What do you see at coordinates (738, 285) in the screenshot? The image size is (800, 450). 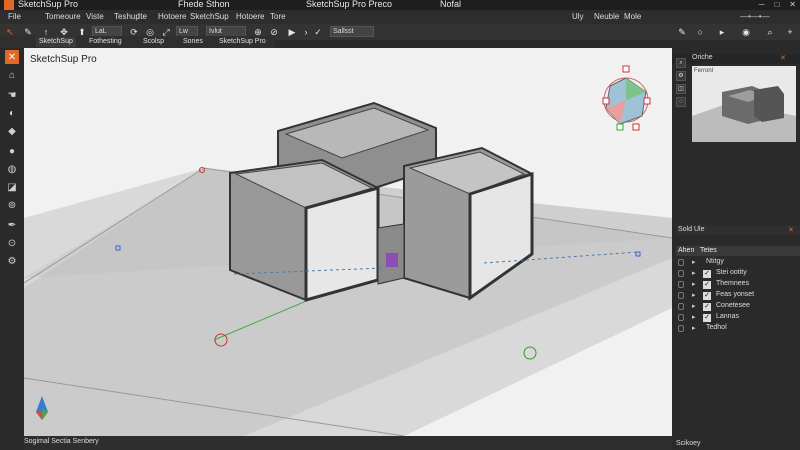 I see `layer-row: ▸ ✓ Themnees` at bounding box center [738, 285].